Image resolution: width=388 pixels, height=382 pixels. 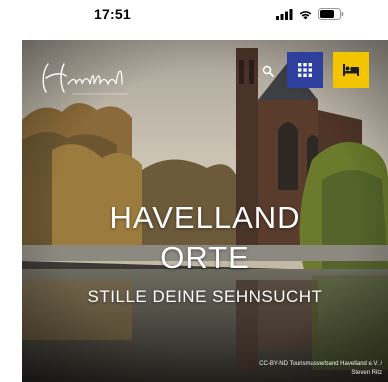 I want to click on wifi-icon, so click(x=305, y=14).